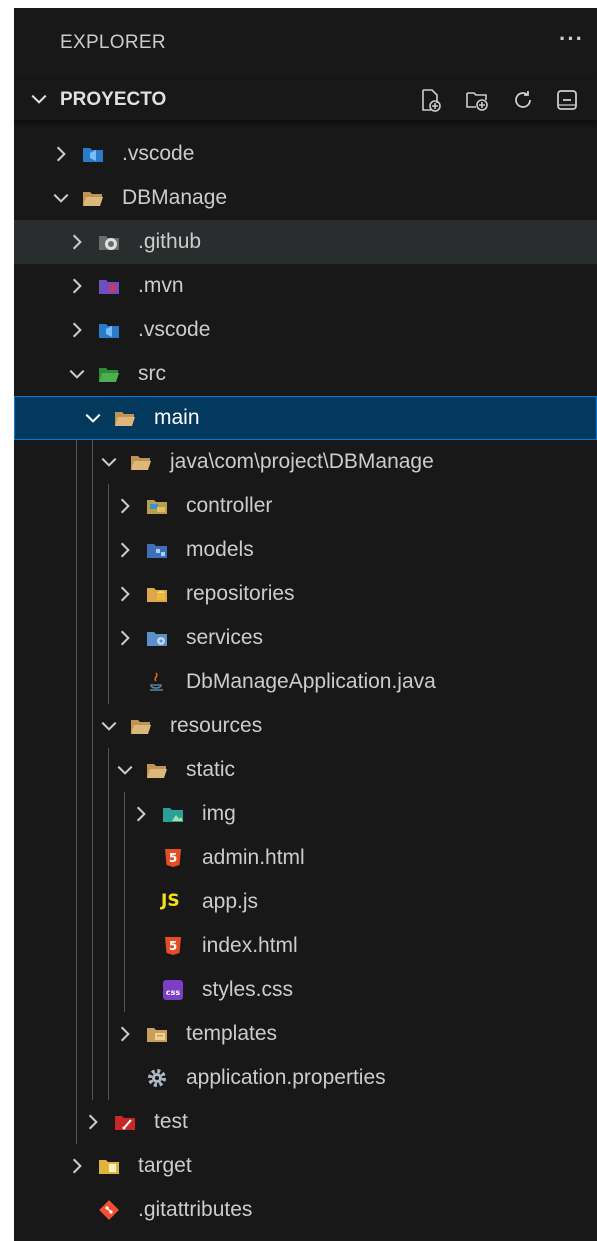  I want to click on tree-item-test: test, so click(305, 1122).